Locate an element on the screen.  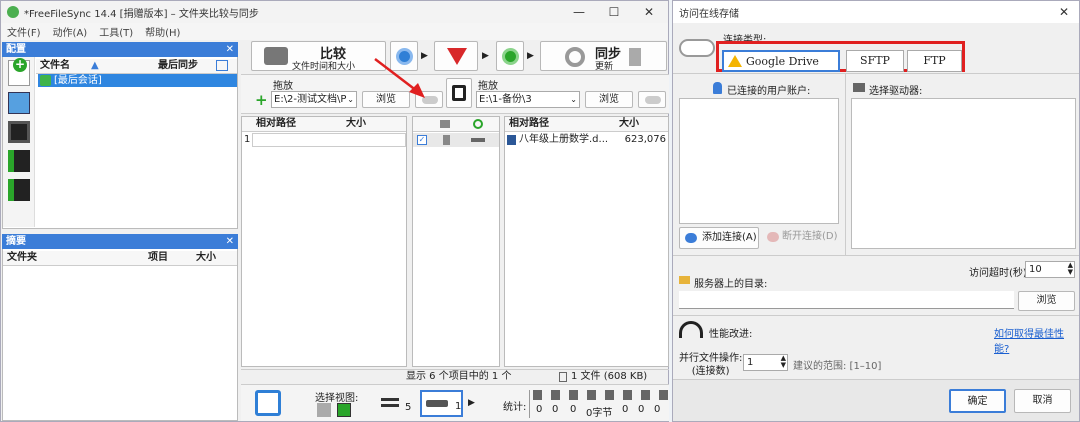
maximize-button: ☐ is located at coordinates (614, 12).